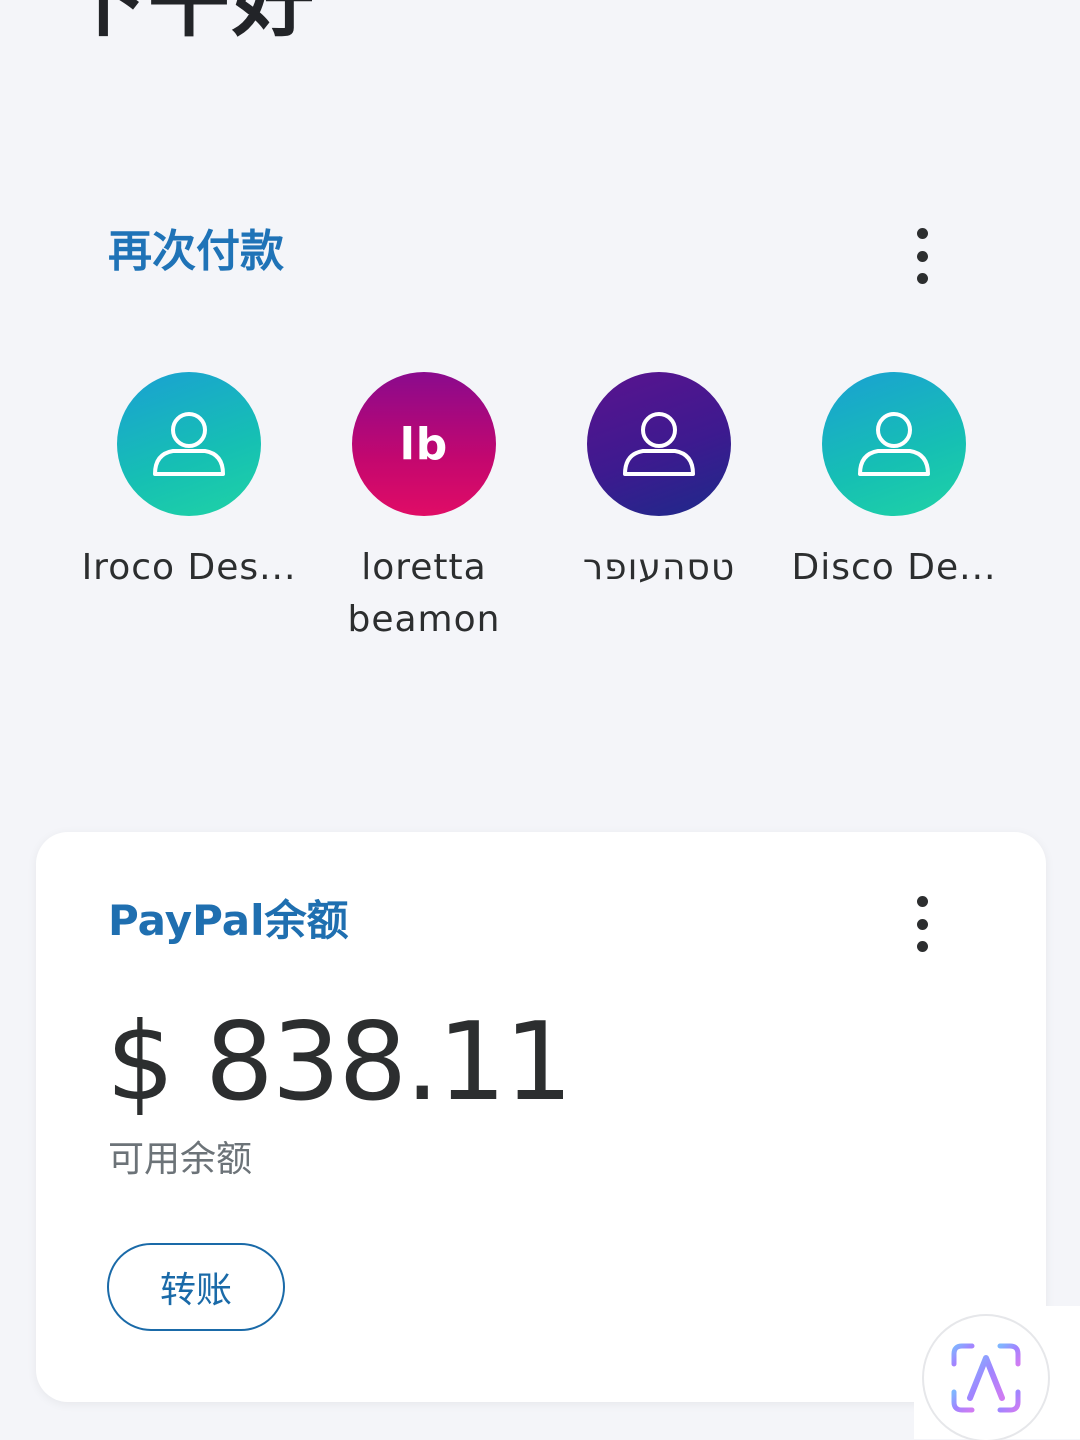 Image resolution: width=1080 pixels, height=1440 pixels. I want to click on avatar: lb, so click(424, 444).